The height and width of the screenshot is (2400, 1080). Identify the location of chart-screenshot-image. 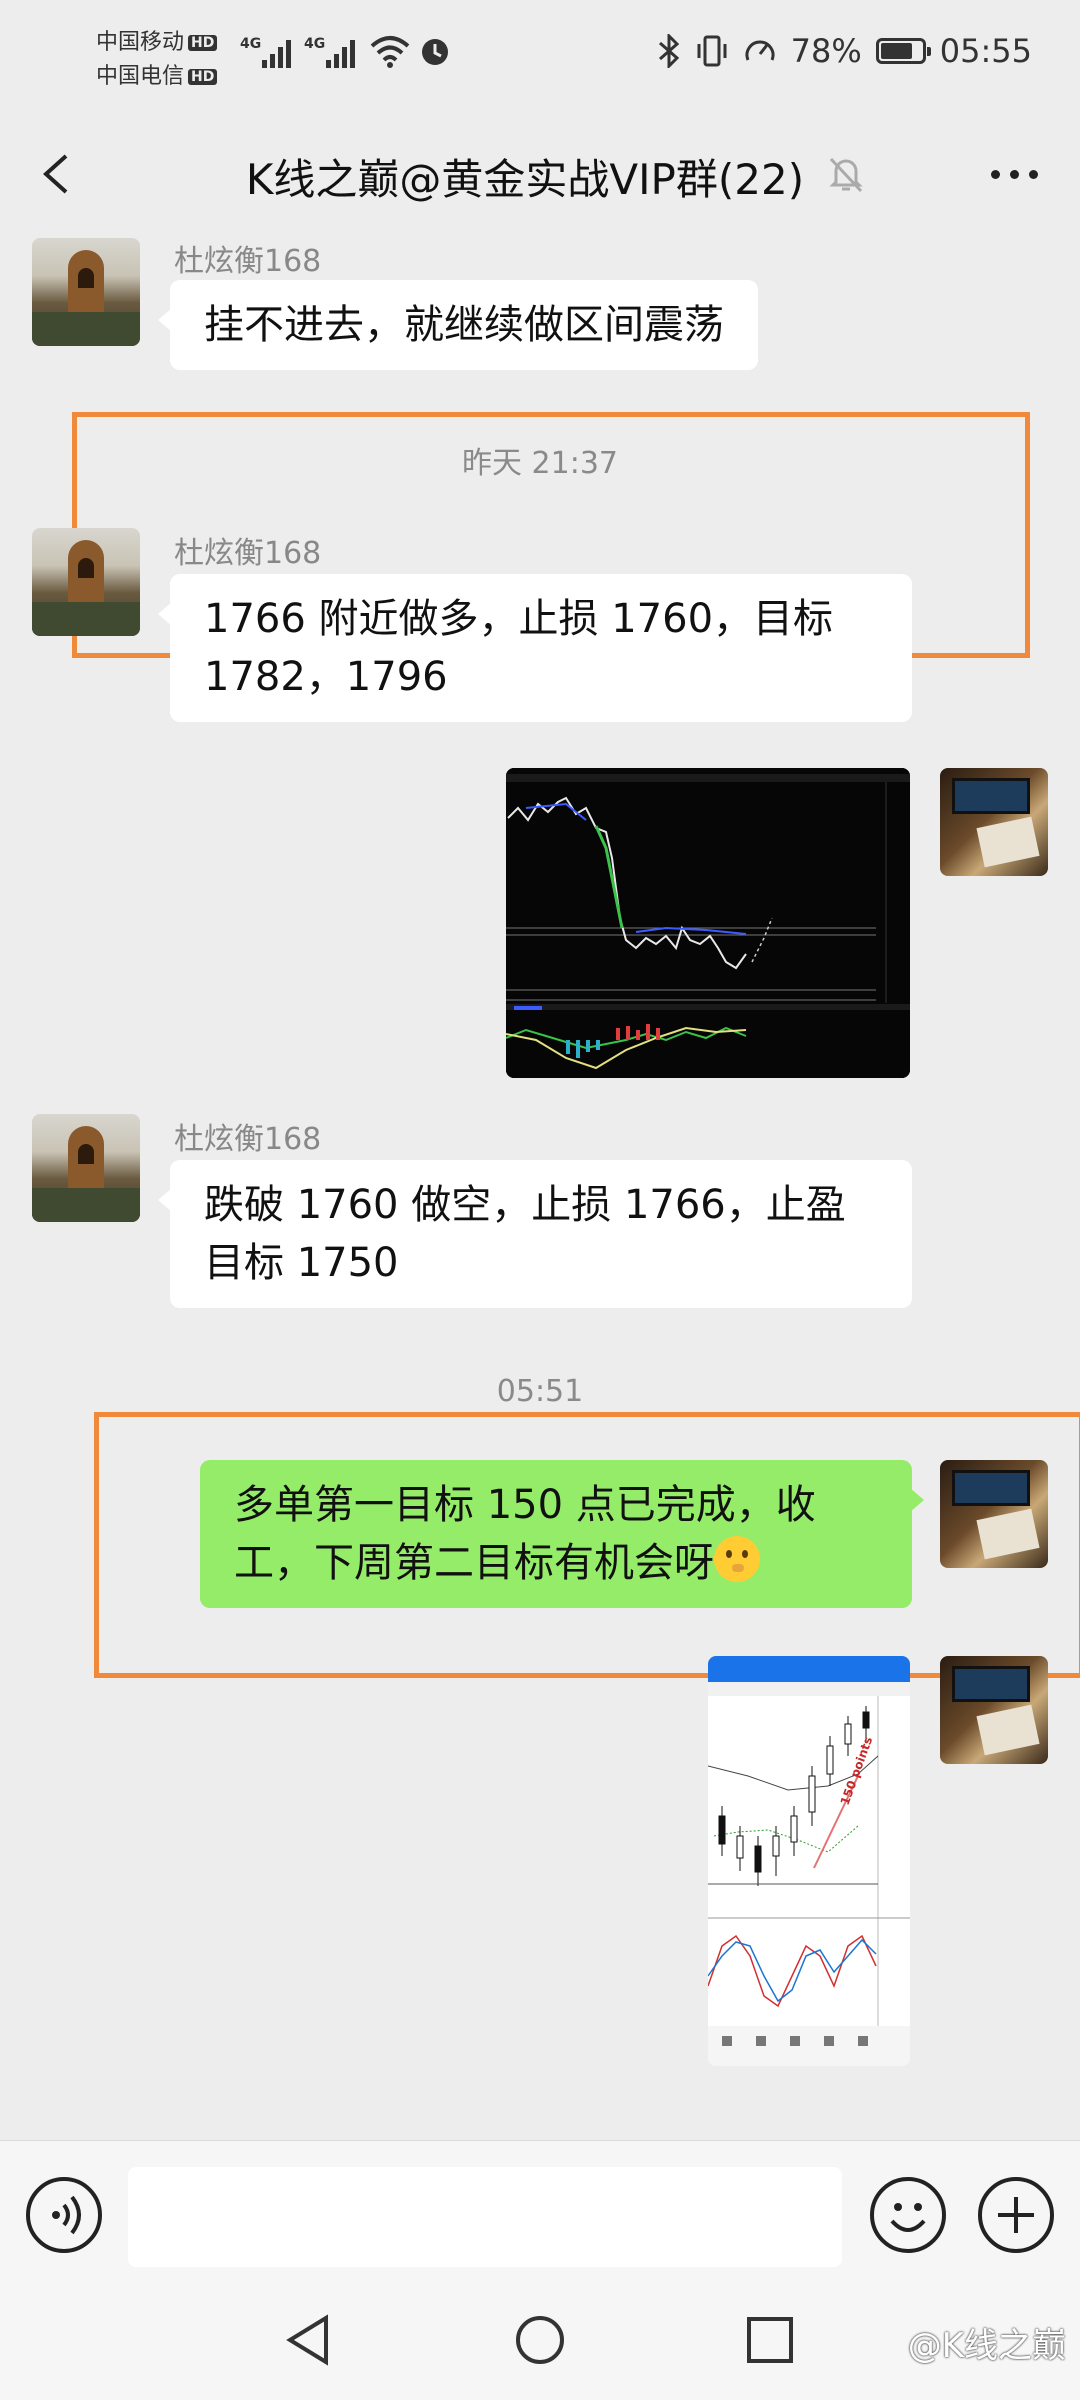
(708, 923).